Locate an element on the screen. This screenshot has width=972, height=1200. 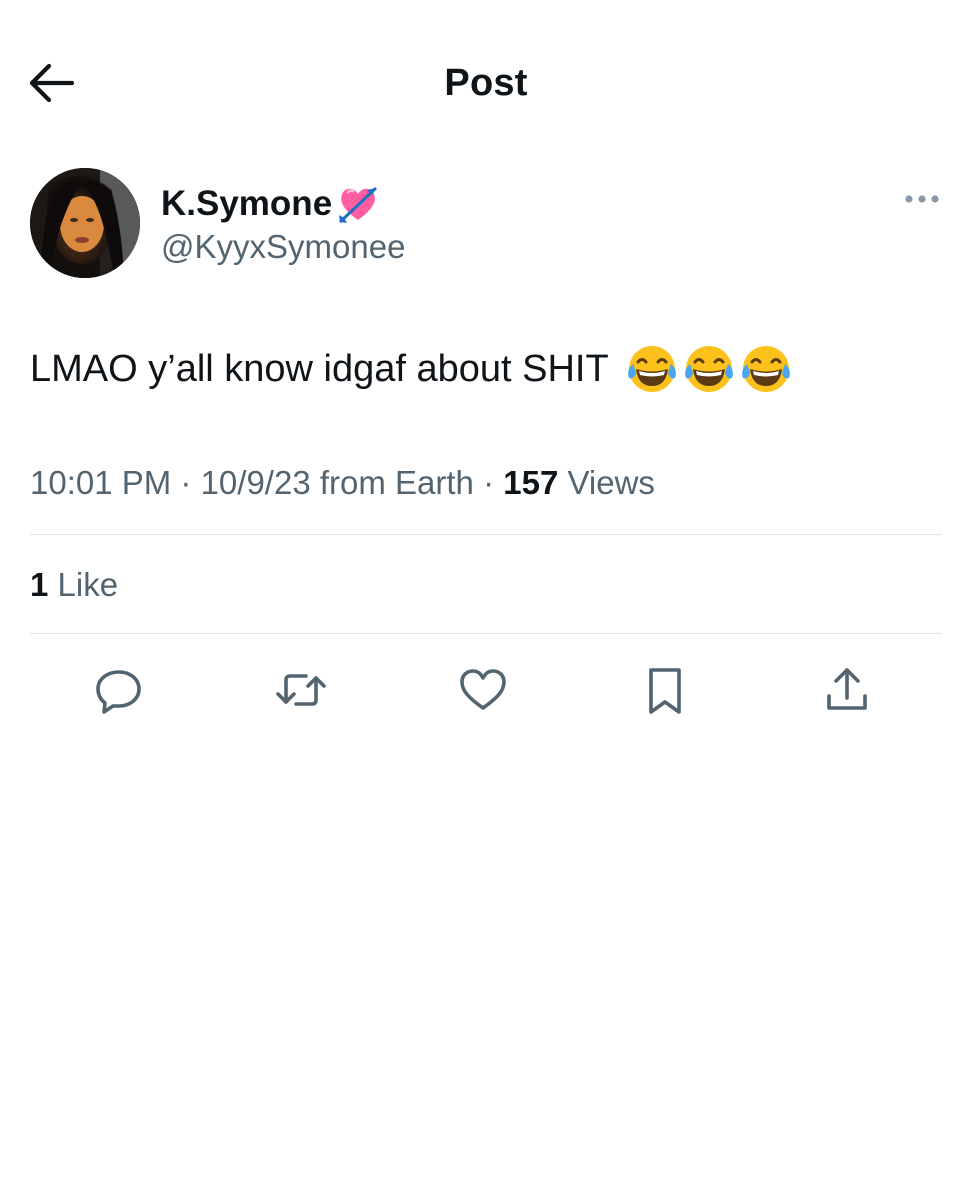
page-title: Post is located at coordinates (486, 83).